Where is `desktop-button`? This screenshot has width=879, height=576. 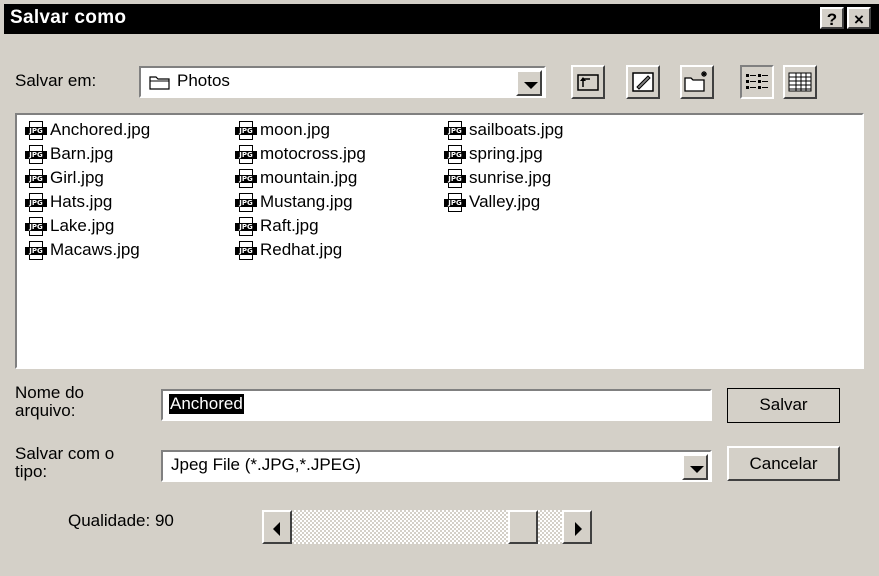
desktop-button is located at coordinates (643, 82).